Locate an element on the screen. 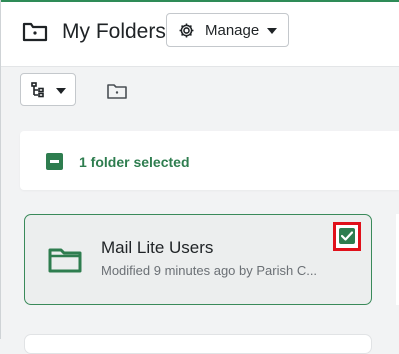  manage-button-label: Manage is located at coordinates (232, 30).